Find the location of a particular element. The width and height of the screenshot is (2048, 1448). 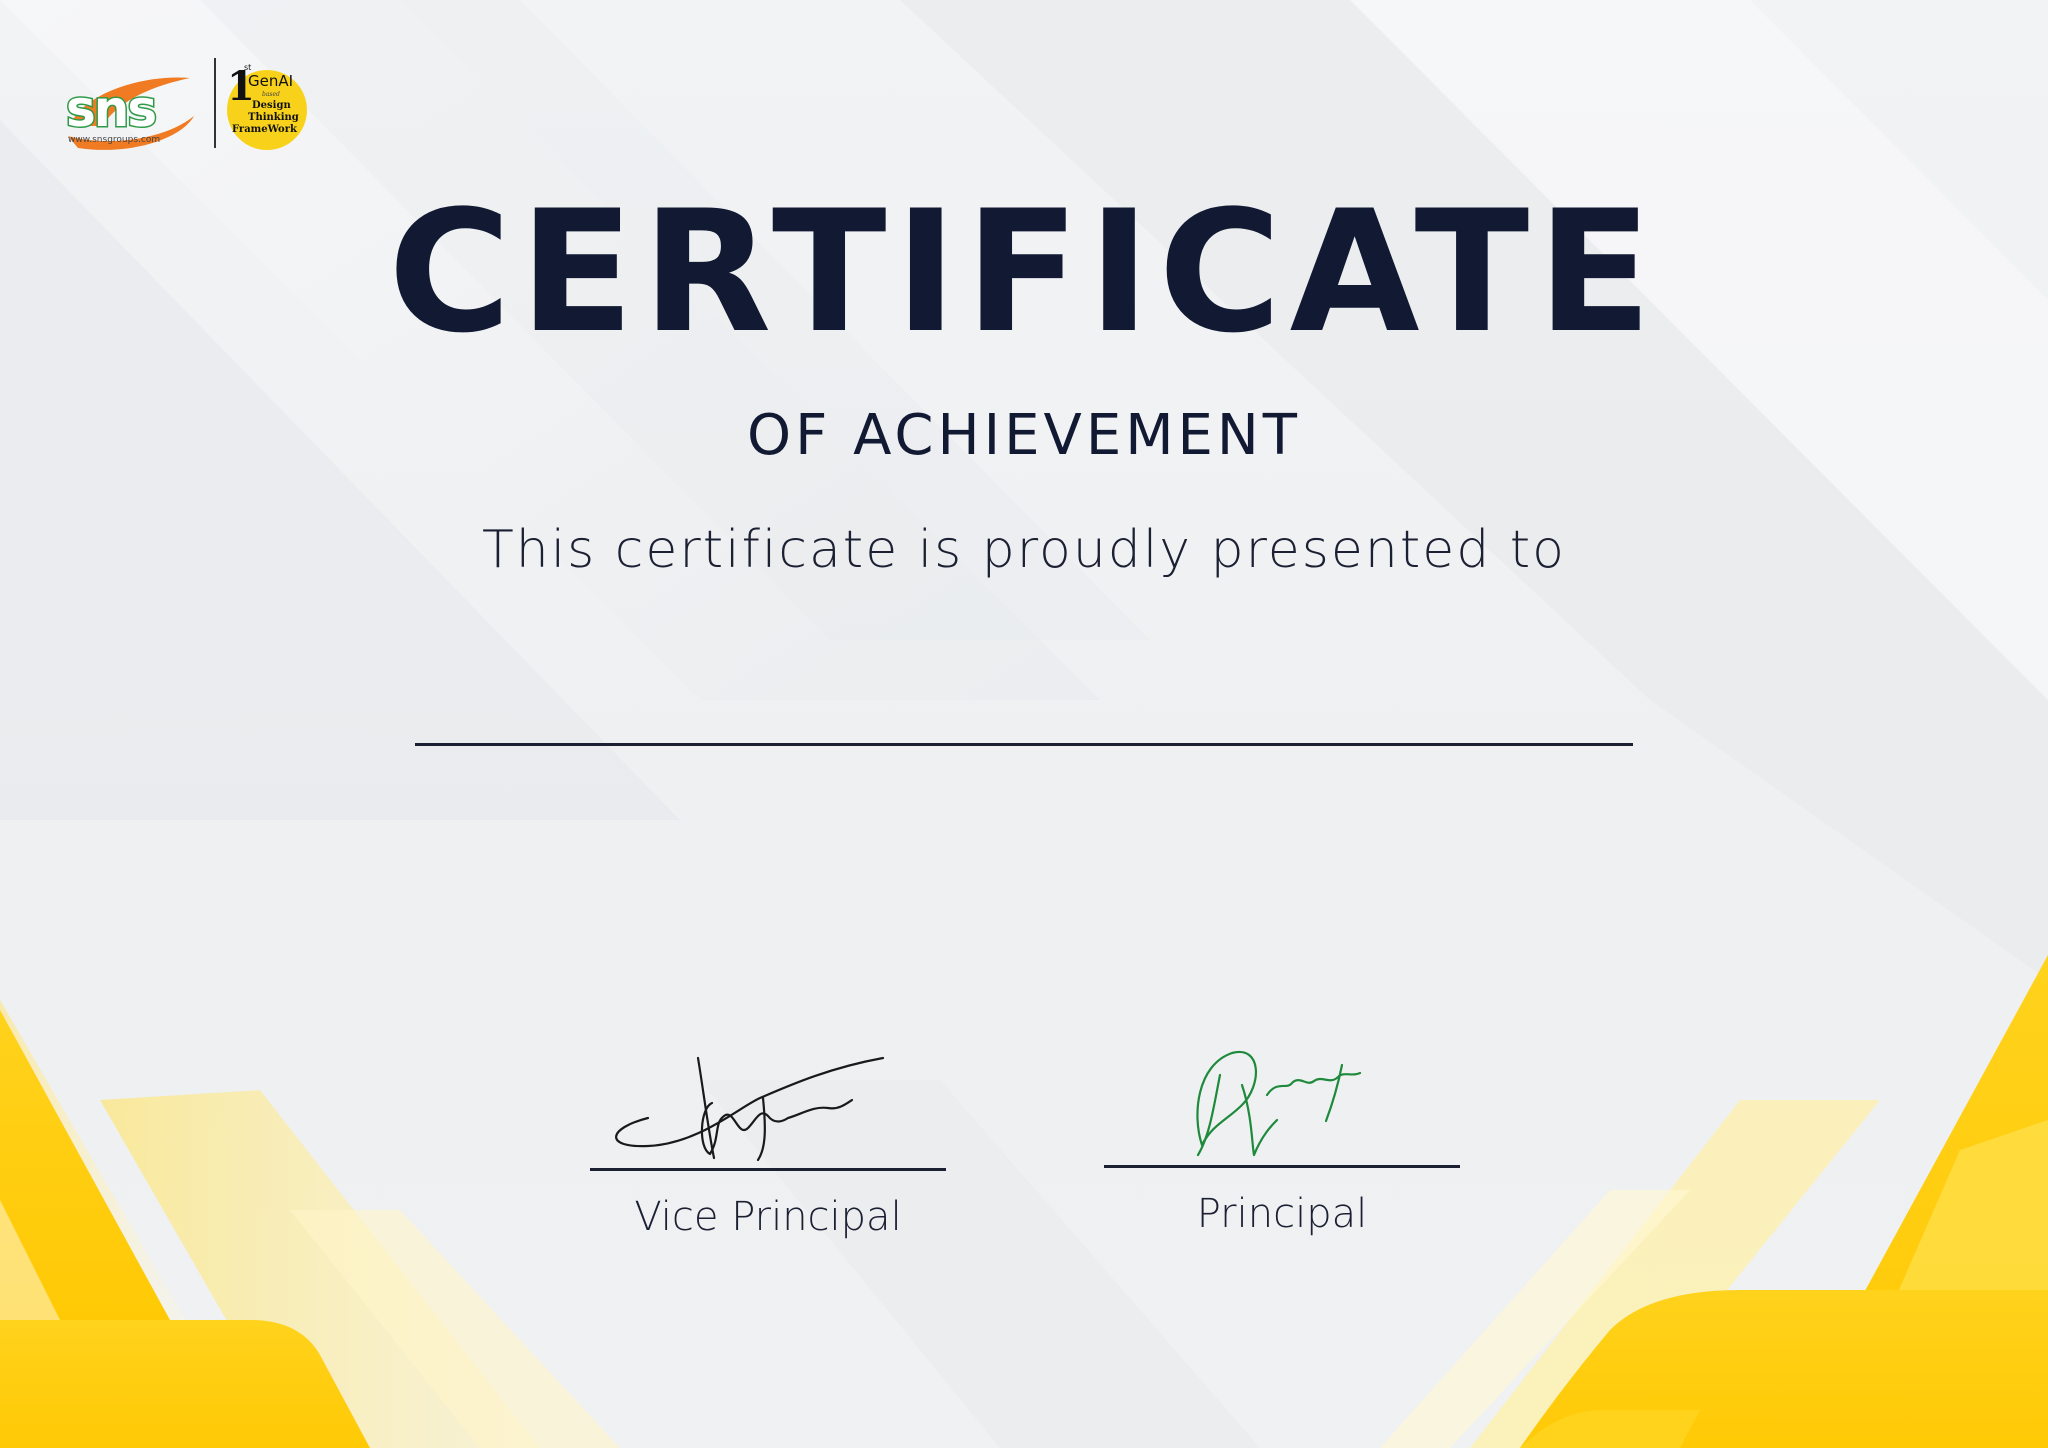

certificate-title: CERTIFICATE is located at coordinates (1024, 272).